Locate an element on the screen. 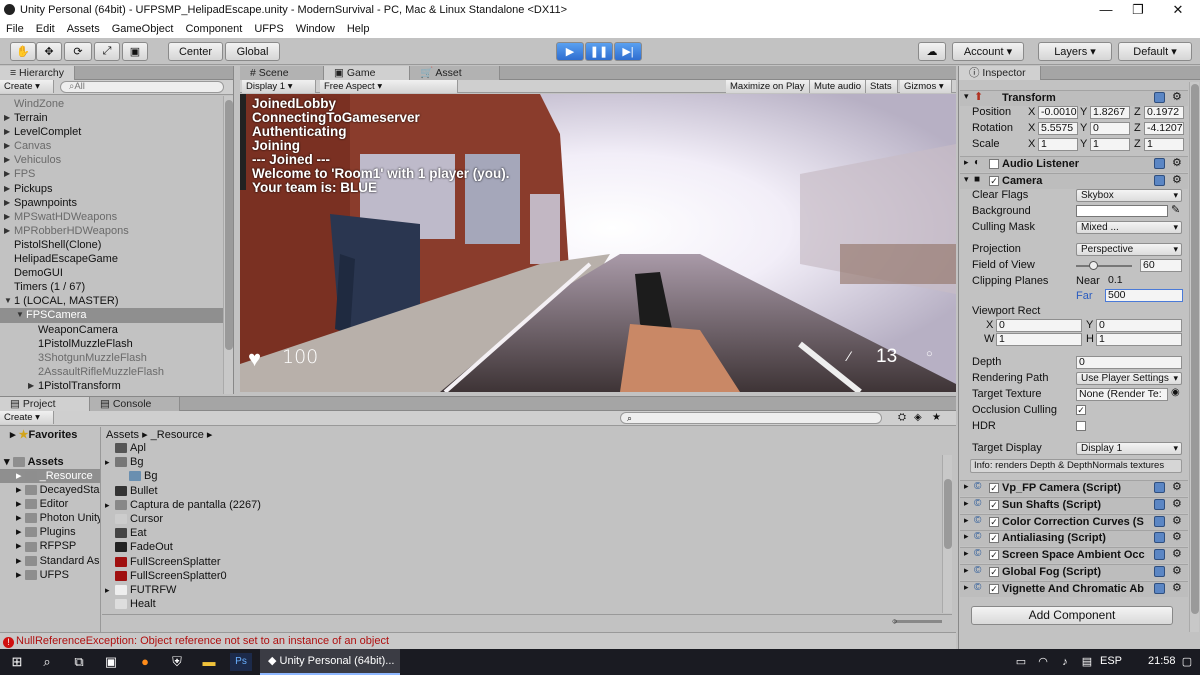 Image resolution: width=1200 pixels, height=675 pixels. fov-slider-track is located at coordinates (1104, 266).